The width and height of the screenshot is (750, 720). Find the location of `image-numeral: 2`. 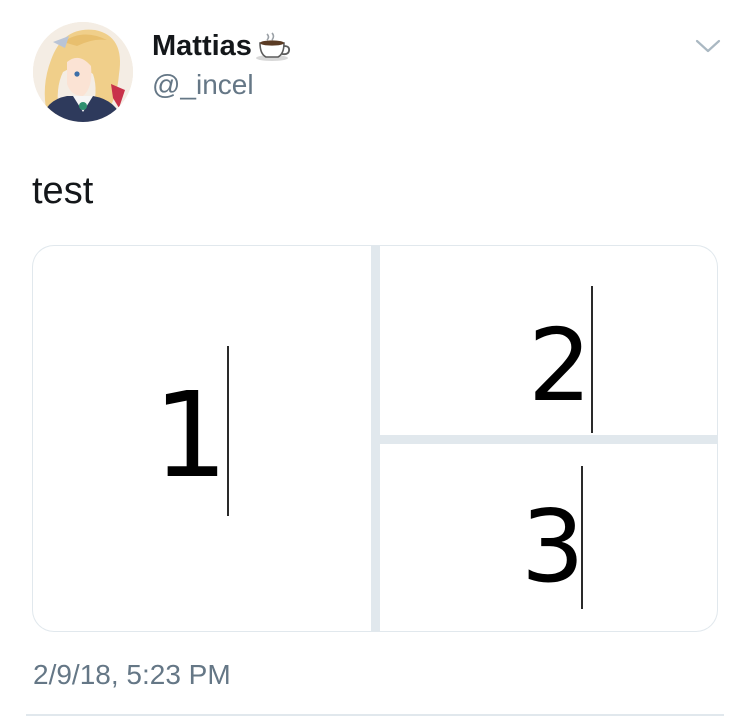

image-numeral: 2 is located at coordinates (560, 365).